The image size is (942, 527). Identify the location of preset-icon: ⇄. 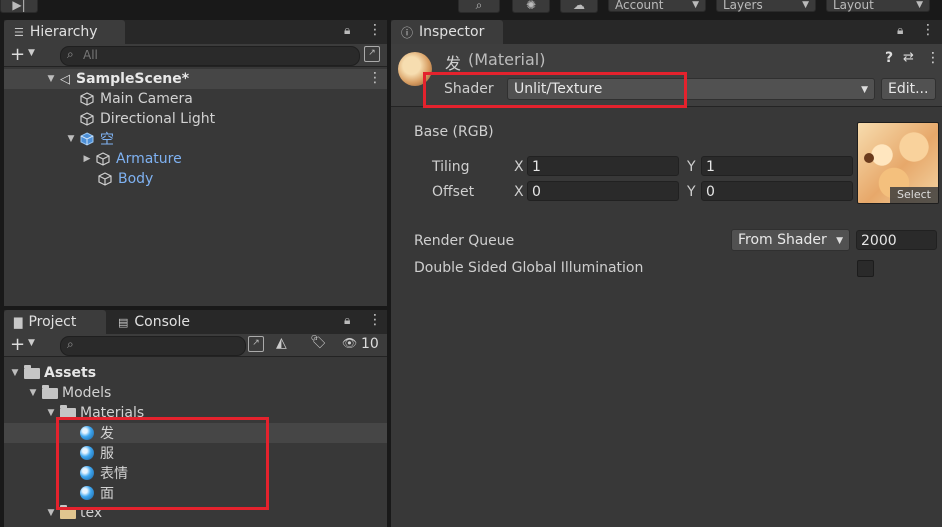
(908, 57).